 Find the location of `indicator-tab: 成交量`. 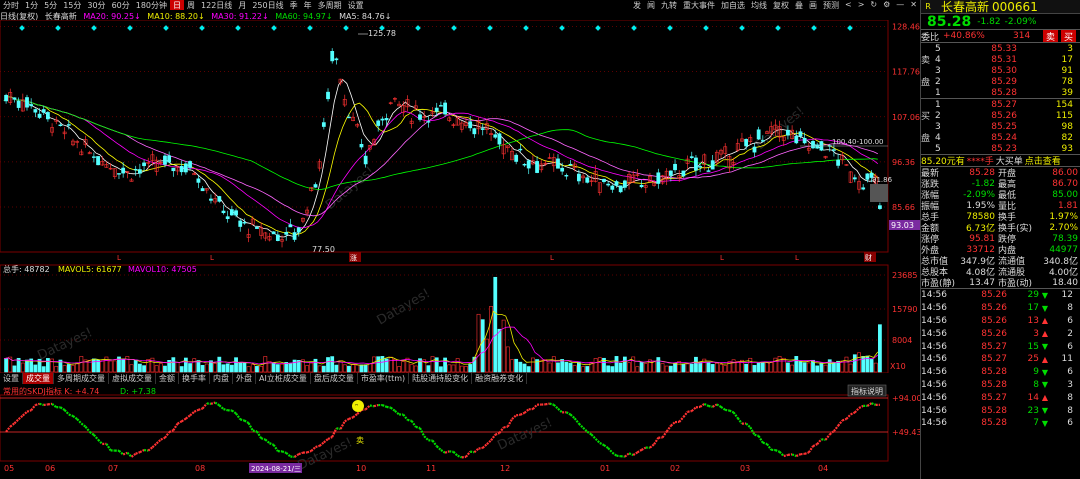

indicator-tab: 成交量 is located at coordinates (38, 378).